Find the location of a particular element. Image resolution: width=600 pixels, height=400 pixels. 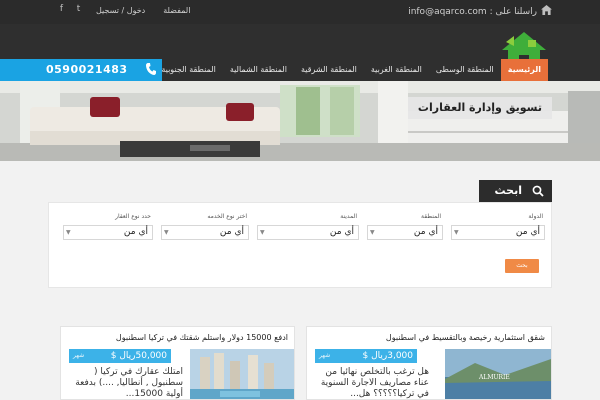

region-select: أي من ▼ is located at coordinates (405, 232).